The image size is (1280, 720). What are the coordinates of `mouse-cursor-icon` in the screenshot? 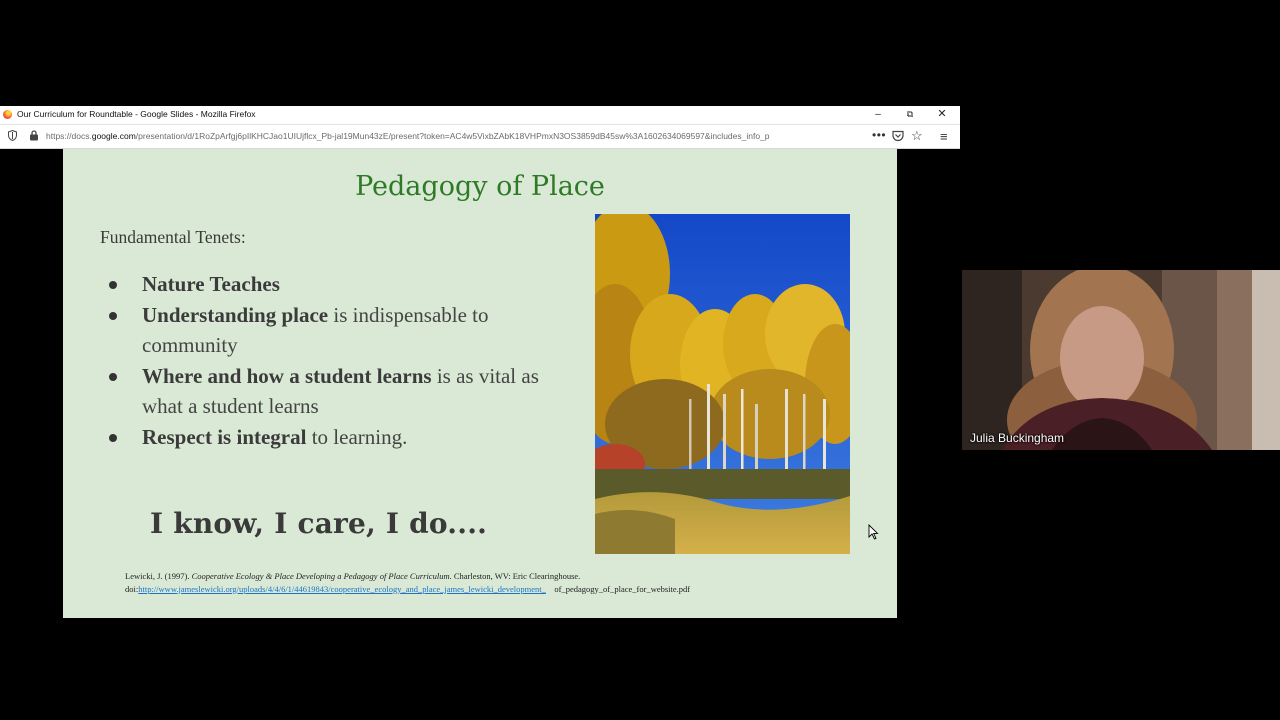 It's located at (873, 532).